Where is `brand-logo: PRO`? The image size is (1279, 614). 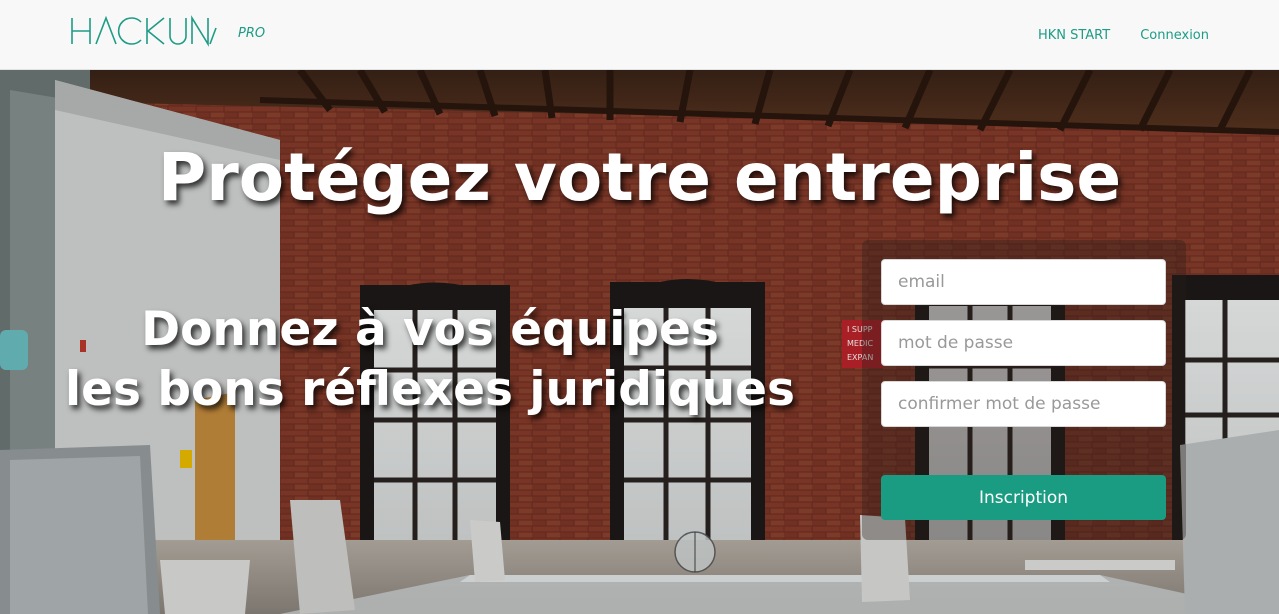 brand-logo: PRO is located at coordinates (167, 32).